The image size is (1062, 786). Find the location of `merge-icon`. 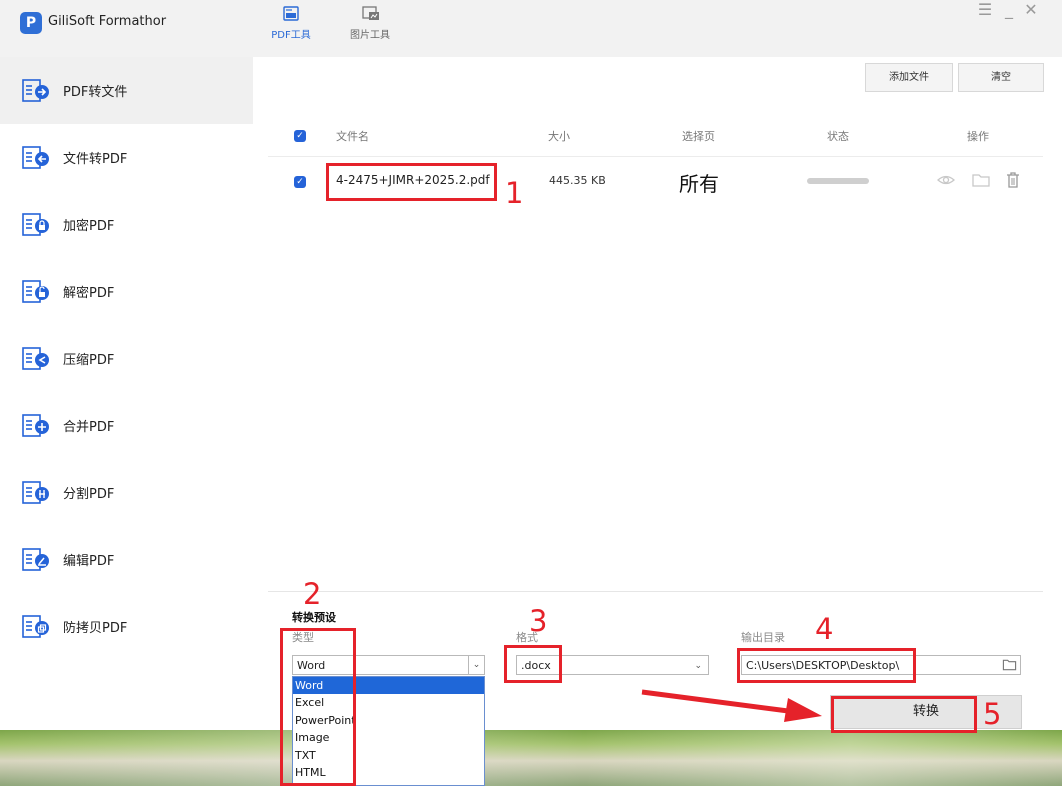

merge-icon is located at coordinates (36, 426).